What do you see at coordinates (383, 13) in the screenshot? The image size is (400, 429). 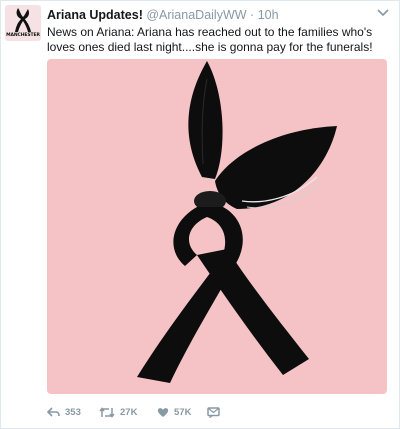 I see `chevron-down-icon` at bounding box center [383, 13].